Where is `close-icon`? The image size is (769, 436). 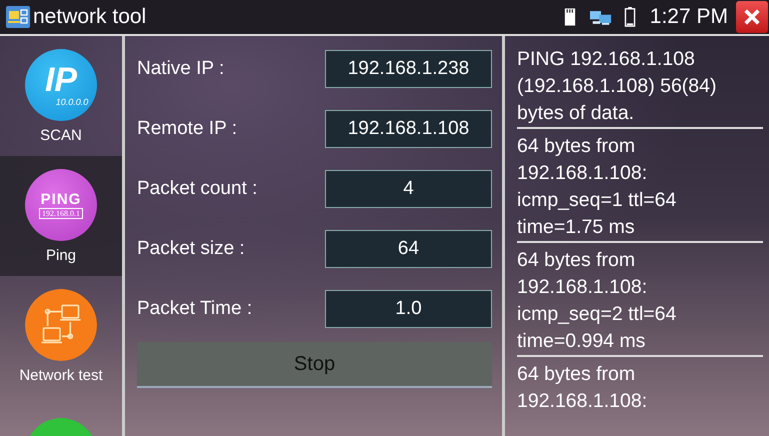
close-icon is located at coordinates (752, 17).